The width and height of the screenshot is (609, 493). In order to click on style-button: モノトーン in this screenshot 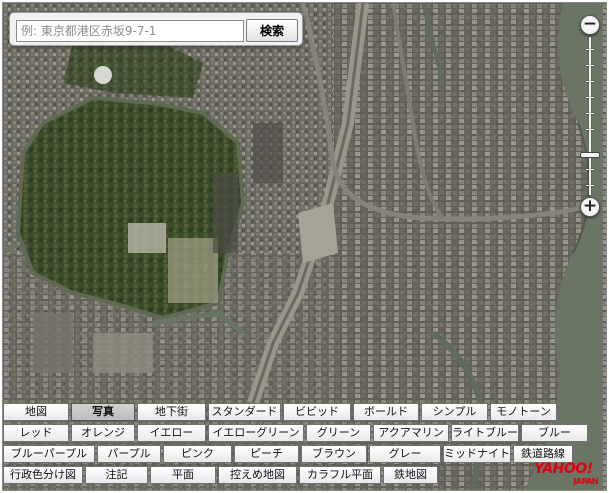, I will do `click(523, 412)`.